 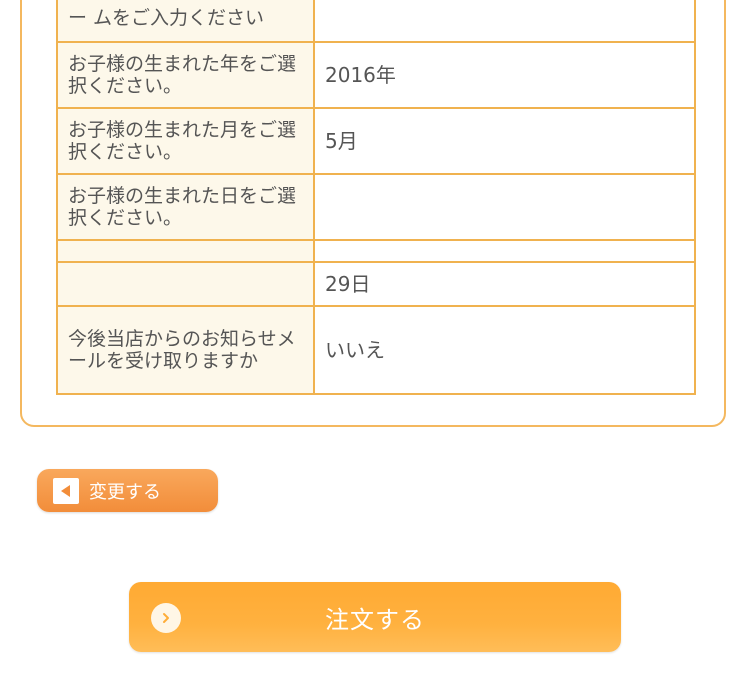 I want to click on row-value-newsletter: いいえ, so click(x=504, y=350).